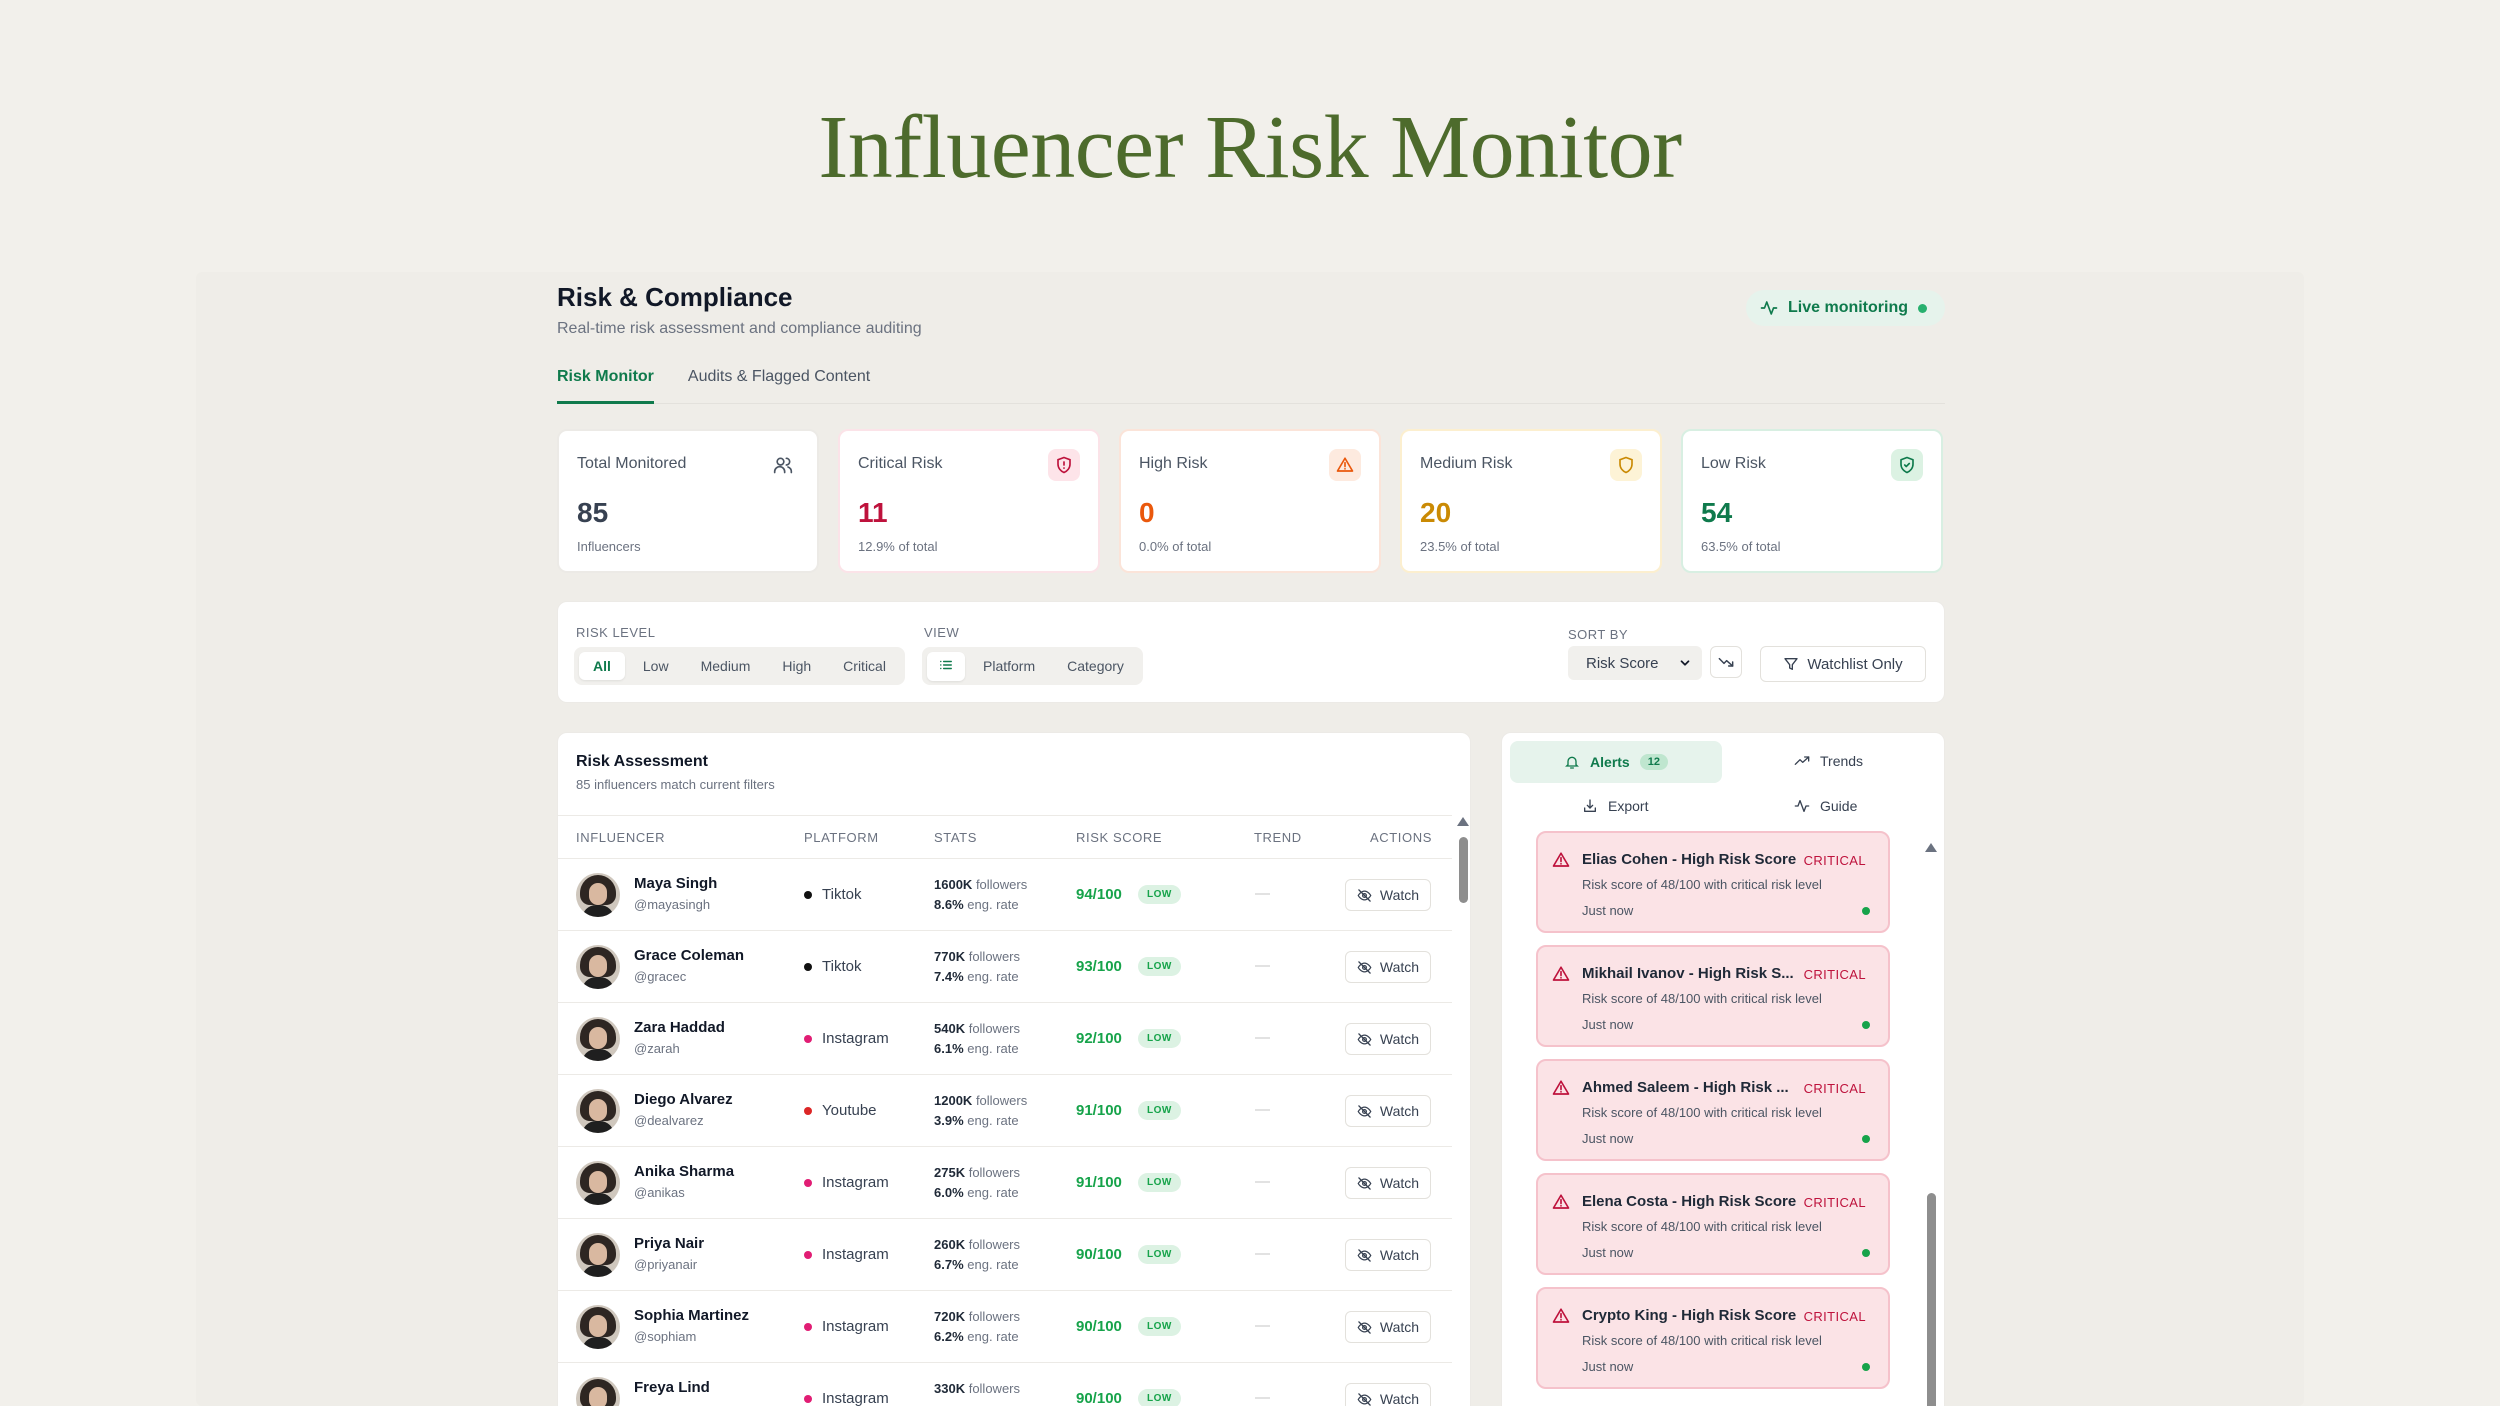  I want to click on filter-icon, so click(1791, 664).